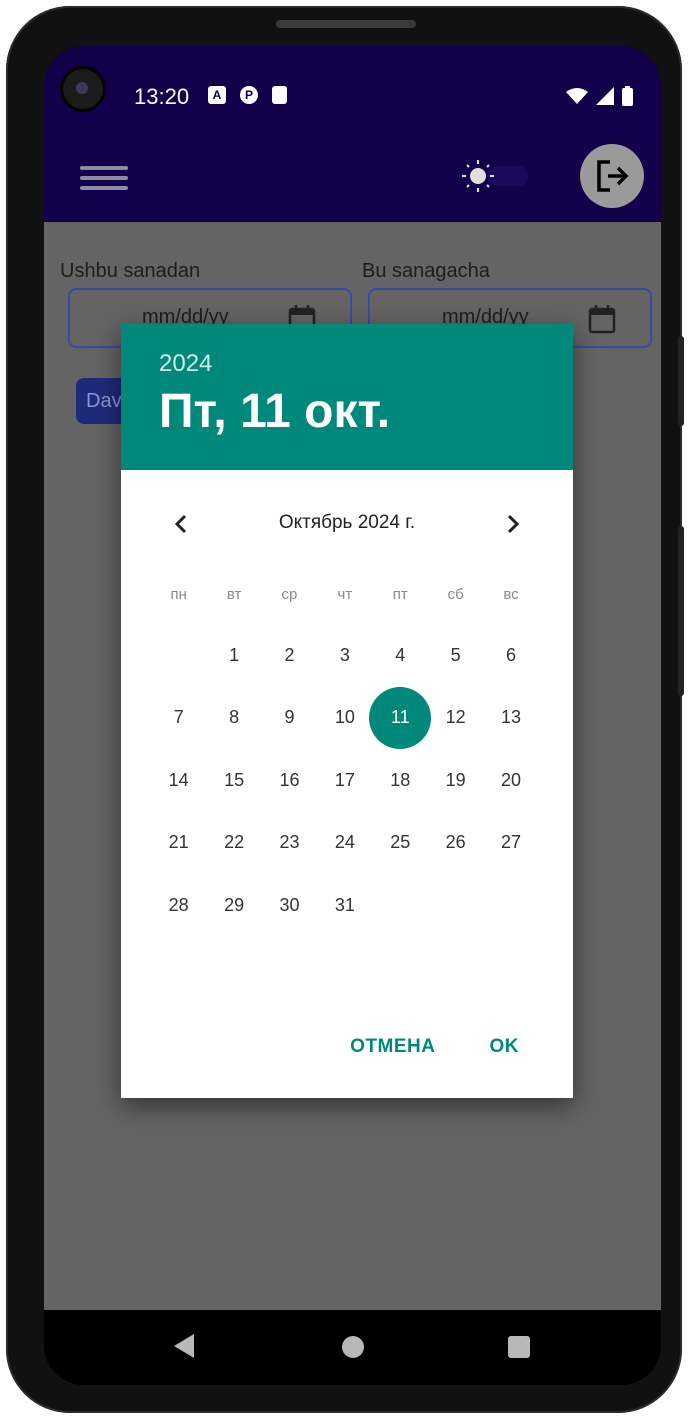 The height and width of the screenshot is (1419, 688). I want to click on day-cell: 27, so click(510, 843).